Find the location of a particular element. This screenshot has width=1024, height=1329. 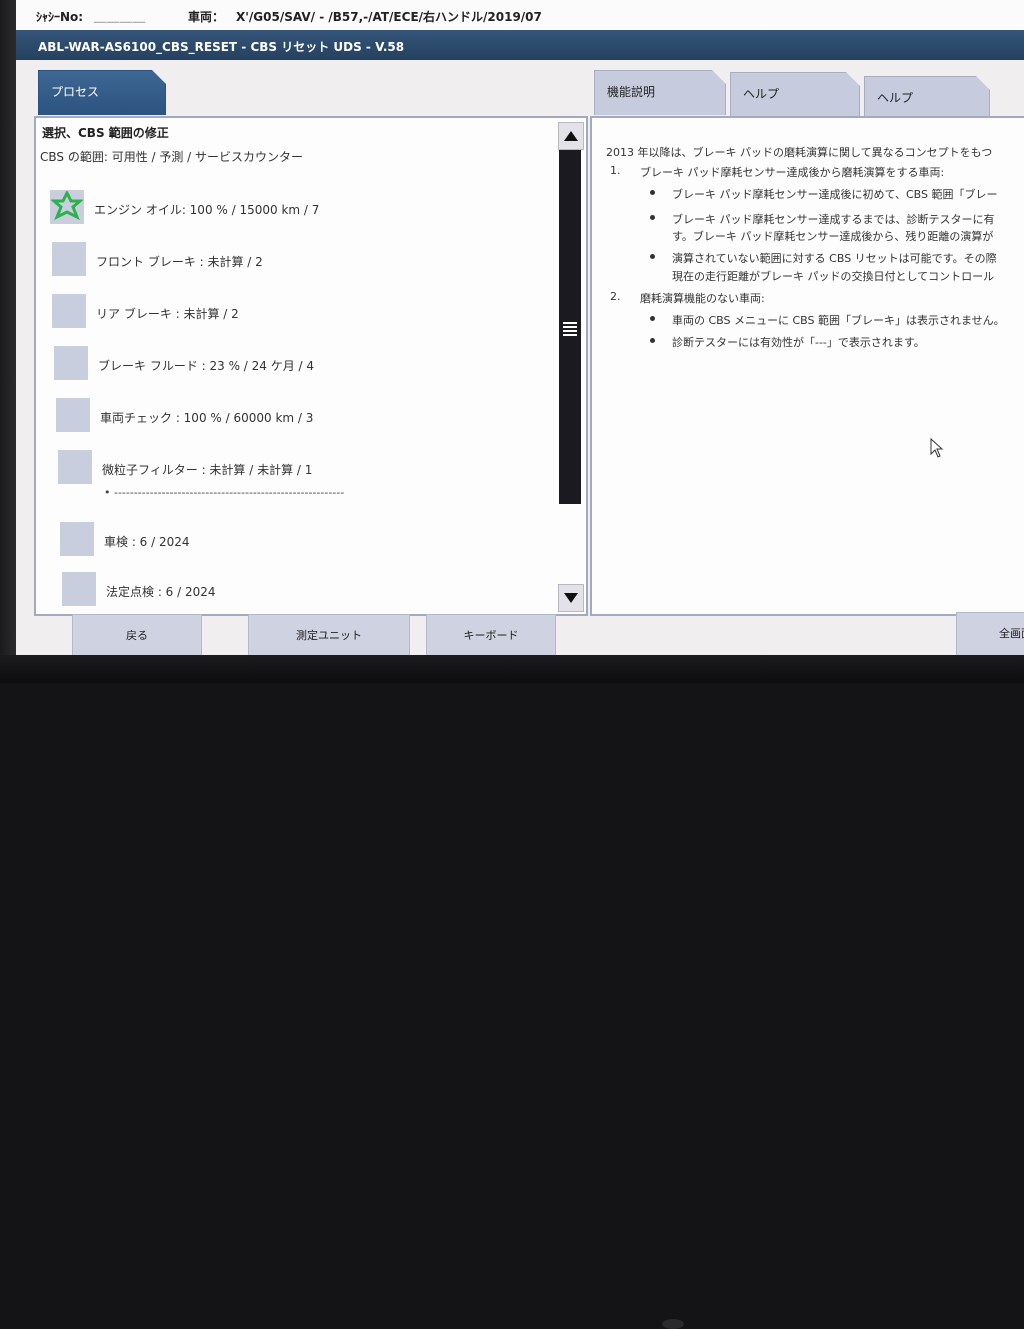

help-bullet-2b: す。ブレーキ パッド摩耗センサー達成後から、残り距離の演算が is located at coordinates (833, 236).